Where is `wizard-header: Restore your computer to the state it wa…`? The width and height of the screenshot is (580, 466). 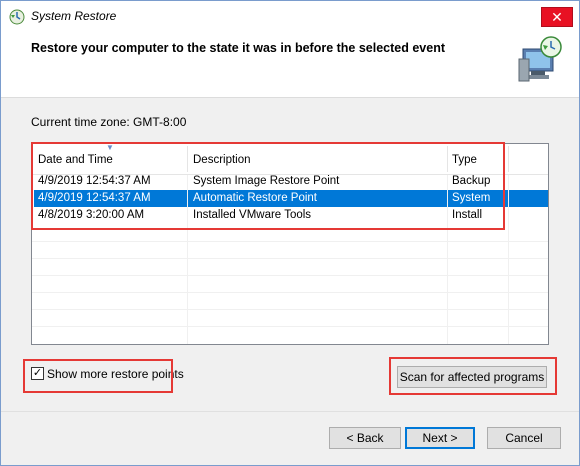 wizard-header: Restore your computer to the state it wa… is located at coordinates (290, 64).